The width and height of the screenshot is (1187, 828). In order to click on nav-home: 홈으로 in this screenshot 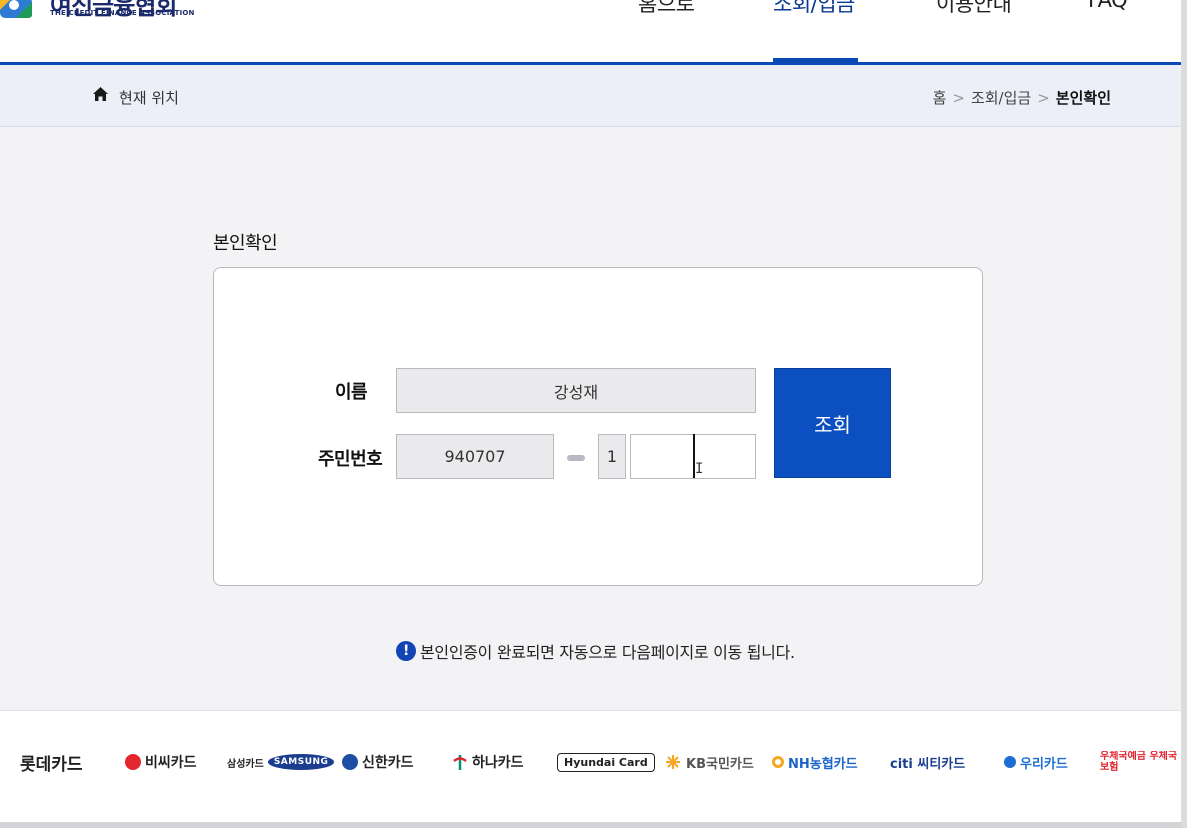, I will do `click(666, 9)`.